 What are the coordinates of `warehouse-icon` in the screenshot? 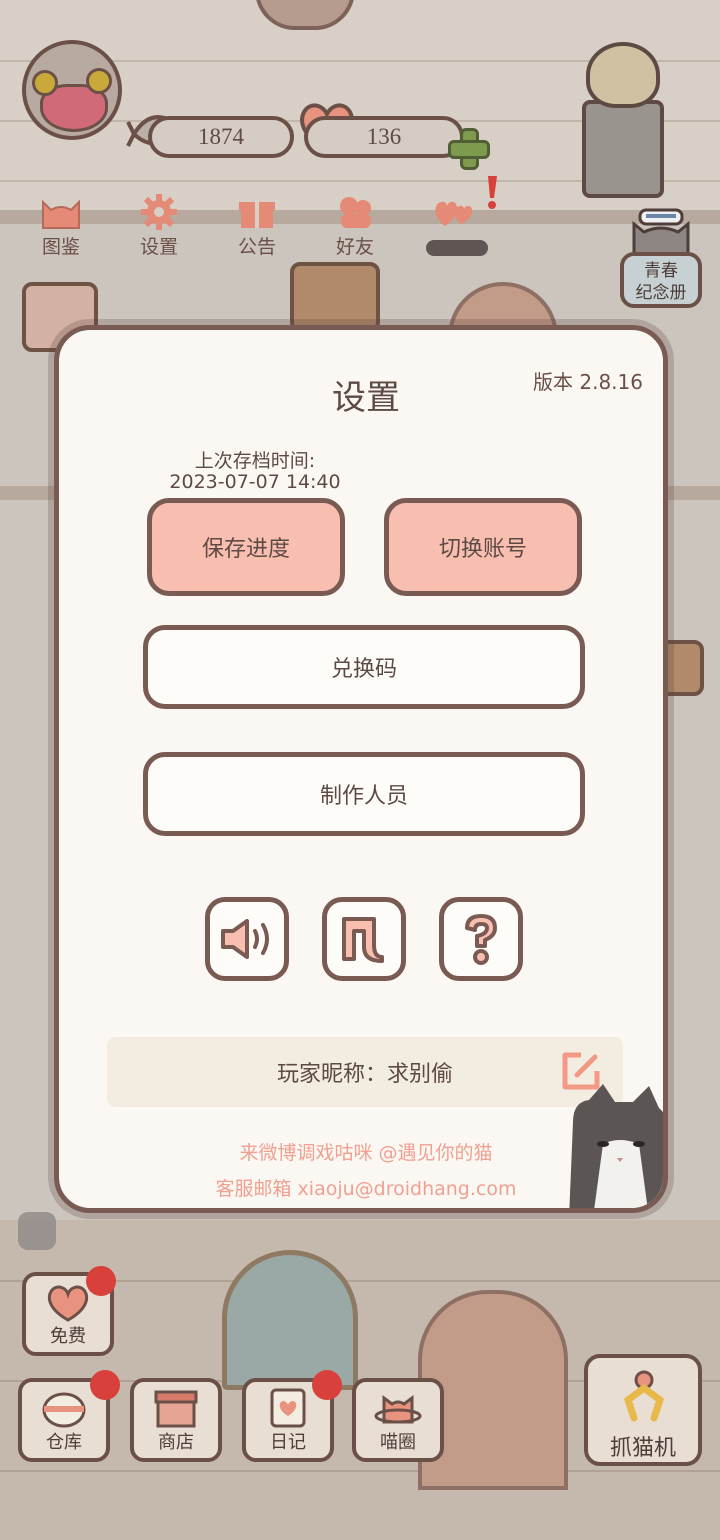 It's located at (64, 1410).